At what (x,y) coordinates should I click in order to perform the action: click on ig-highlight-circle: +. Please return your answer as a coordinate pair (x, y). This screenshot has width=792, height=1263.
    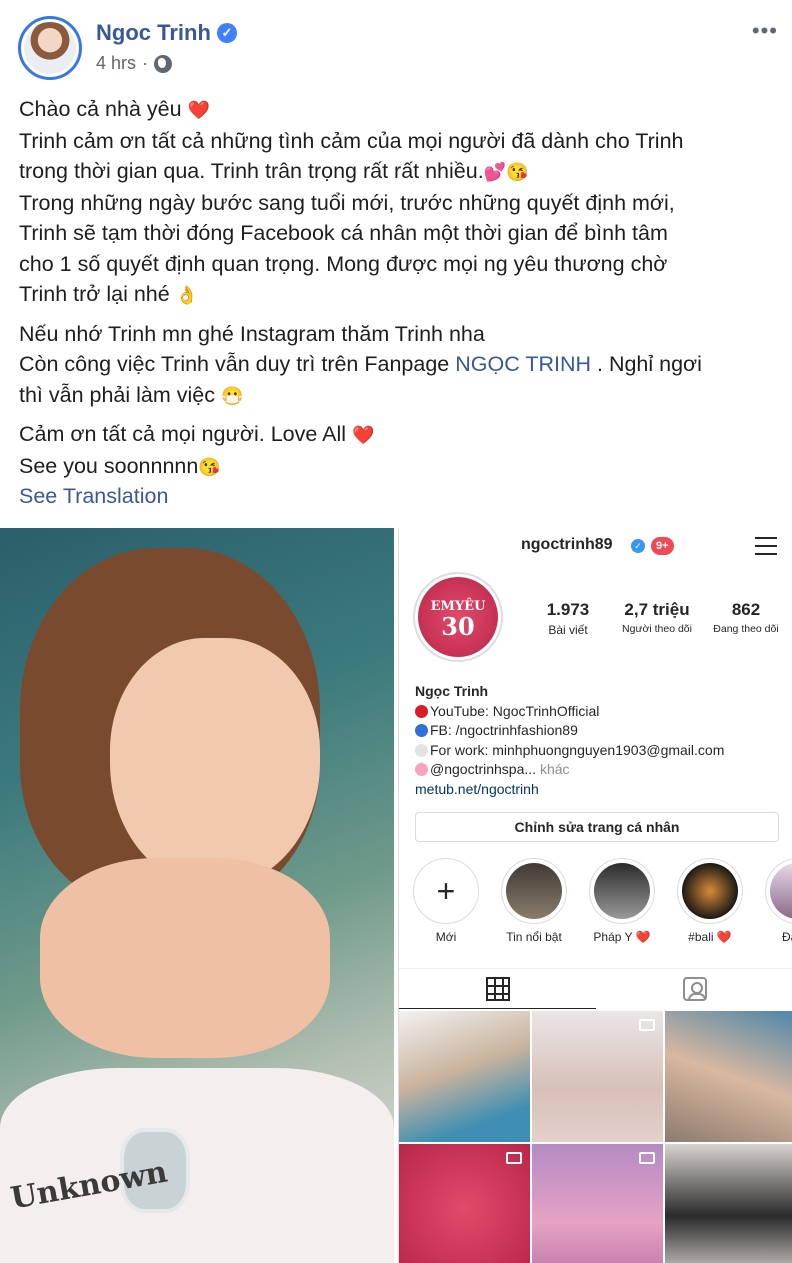
    Looking at the image, I should click on (446, 891).